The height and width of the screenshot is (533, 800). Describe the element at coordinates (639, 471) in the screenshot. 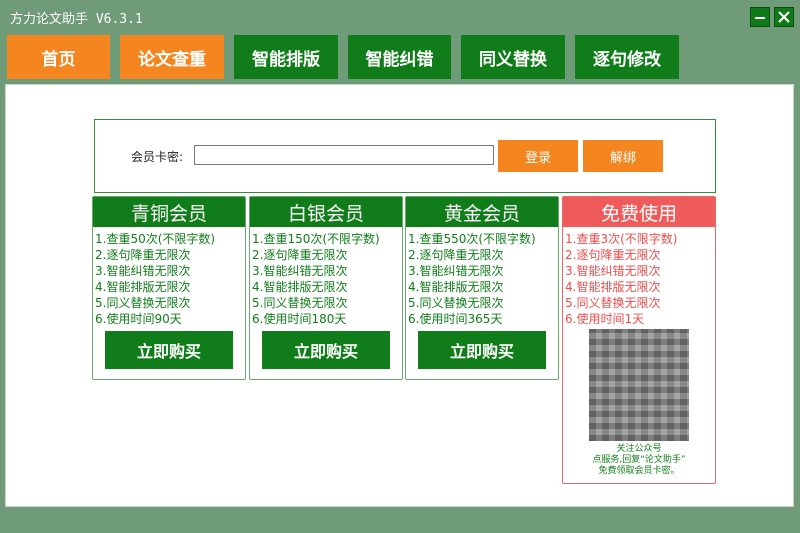

I see `promo-line: 免费领取会员卡密。` at that location.